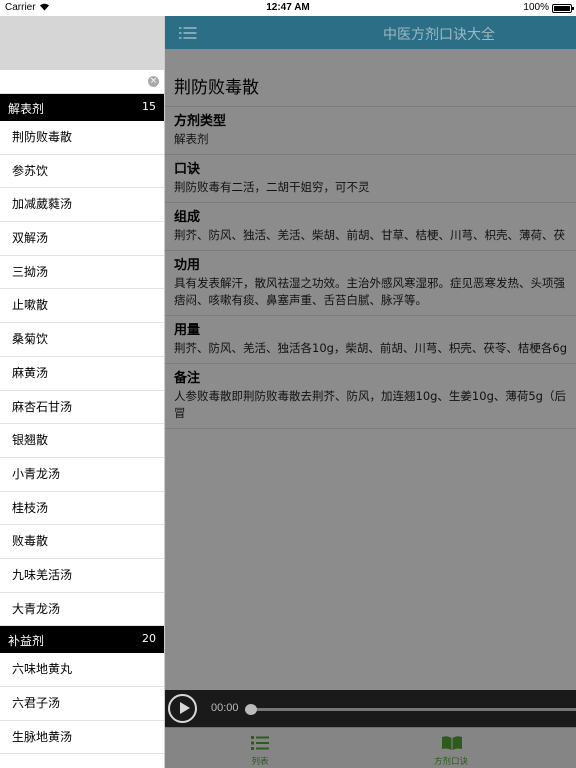 Image resolution: width=576 pixels, height=768 pixels. Describe the element at coordinates (187, 217) in the screenshot. I see `detail-section-title: 组成` at that location.